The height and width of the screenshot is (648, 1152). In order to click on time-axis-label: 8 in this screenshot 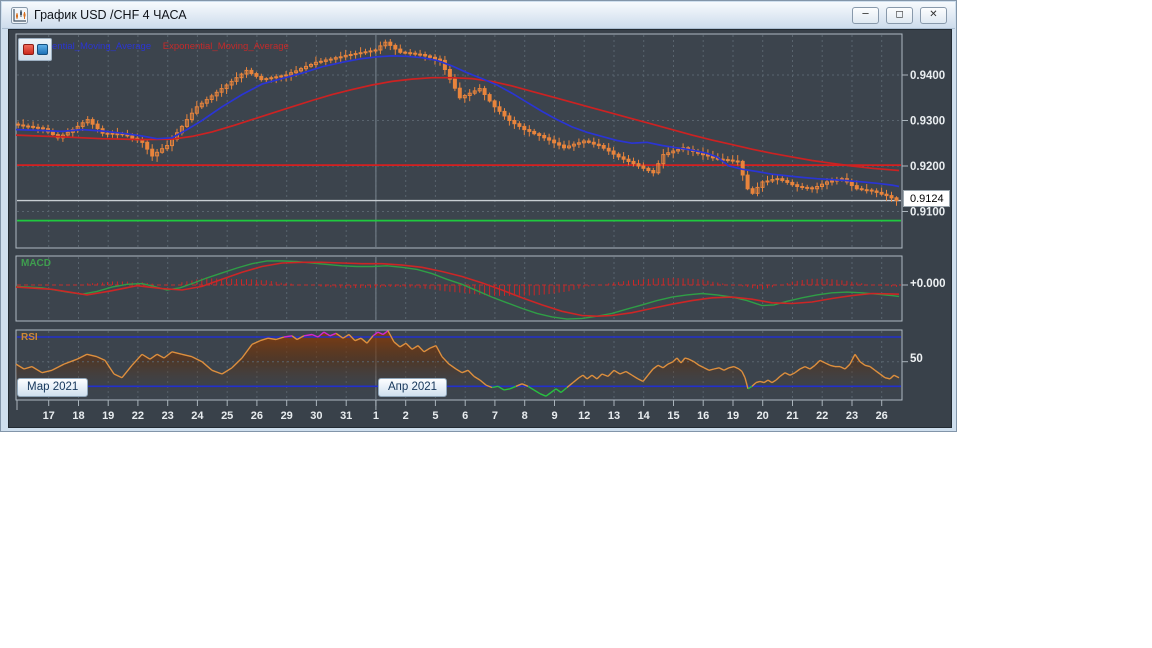, I will do `click(525, 416)`.